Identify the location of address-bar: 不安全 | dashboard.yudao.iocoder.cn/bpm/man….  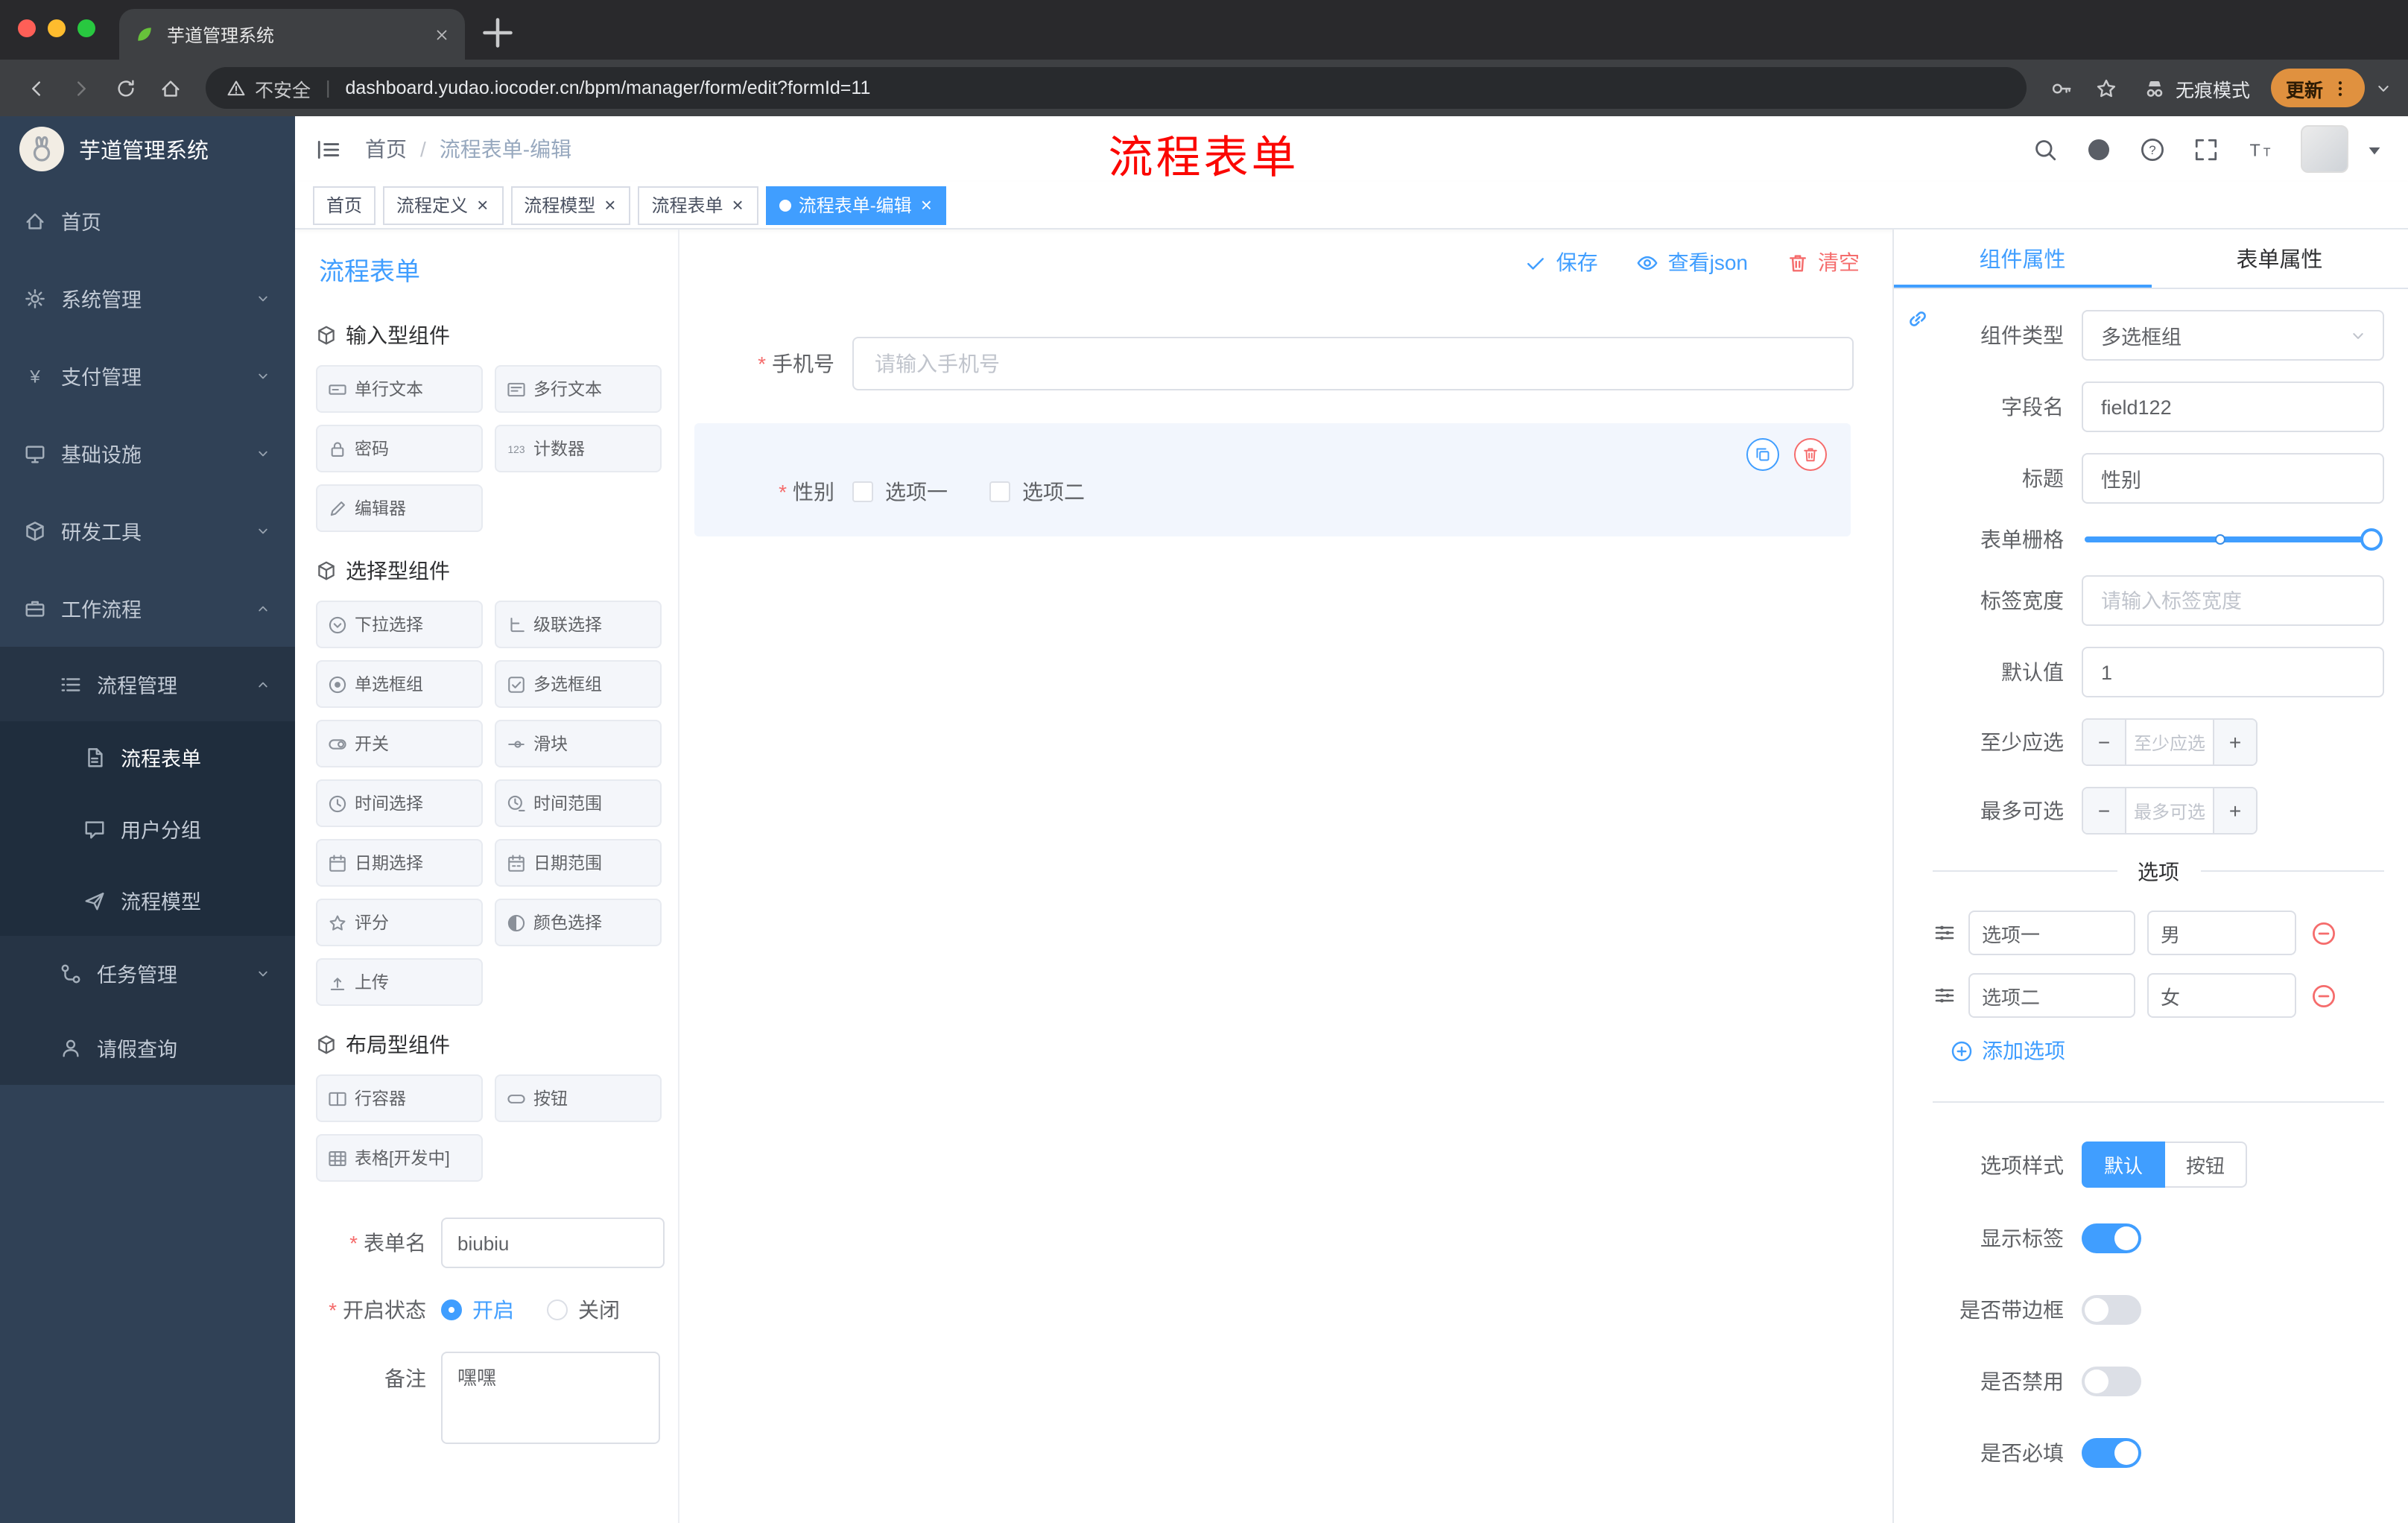
(1116, 88).